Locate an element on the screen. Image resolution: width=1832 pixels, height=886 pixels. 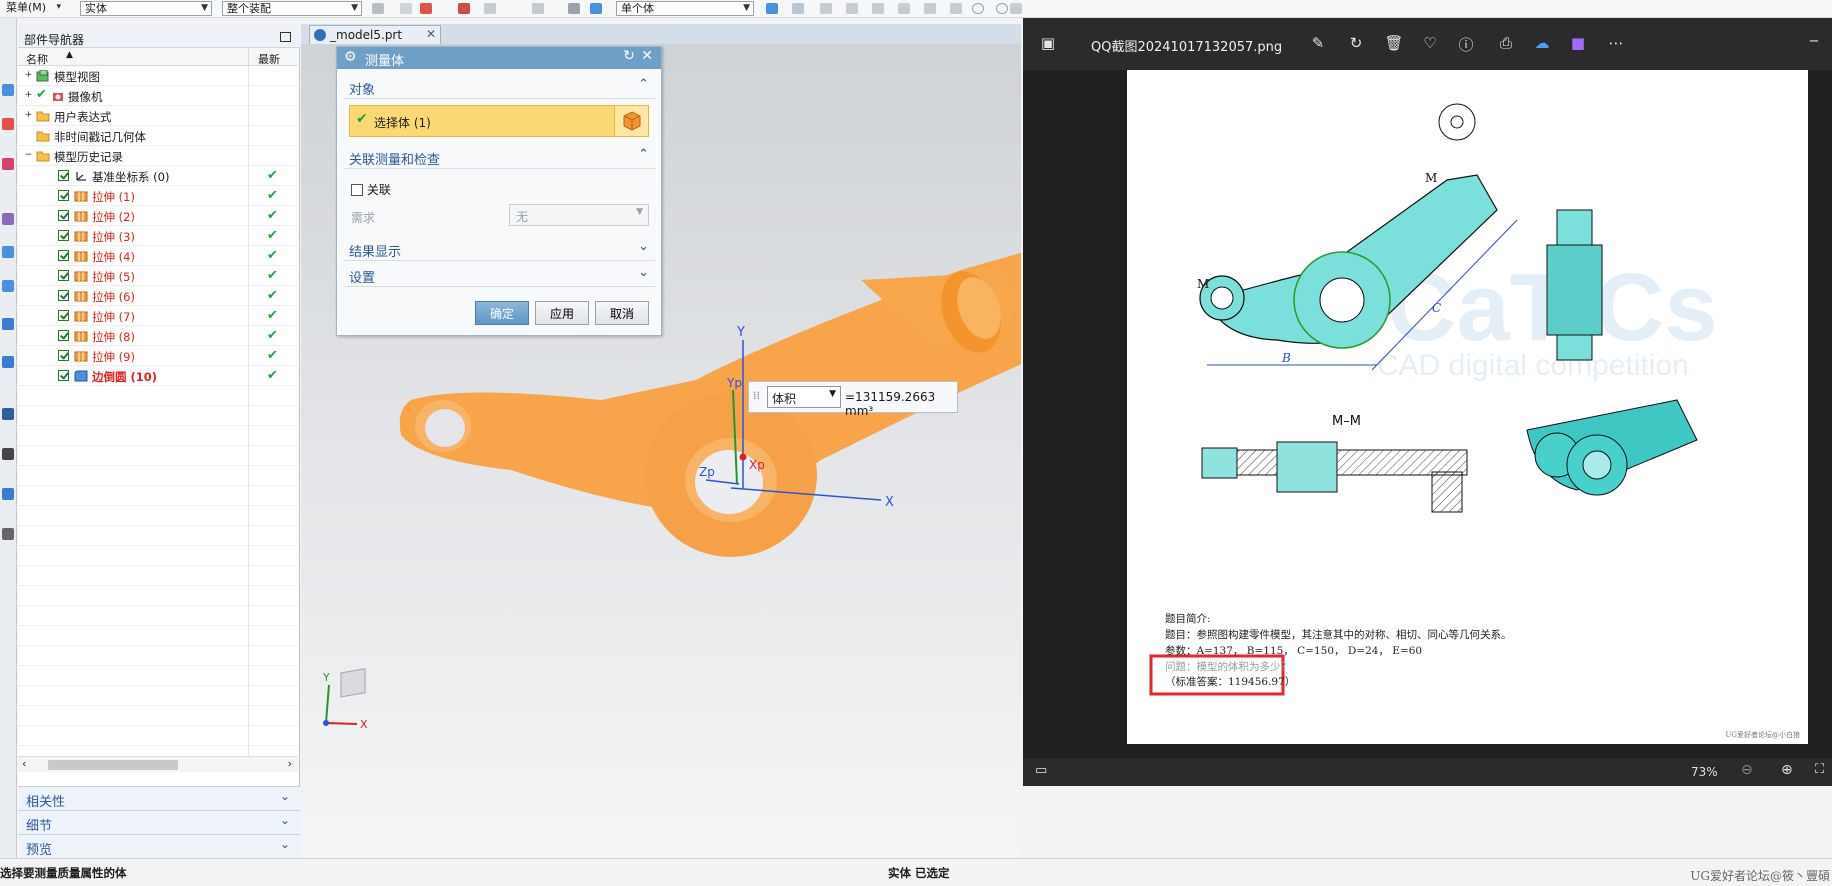
tree-row-extrude-7: 拉伸 (7) ✔ is located at coordinates (158, 316).